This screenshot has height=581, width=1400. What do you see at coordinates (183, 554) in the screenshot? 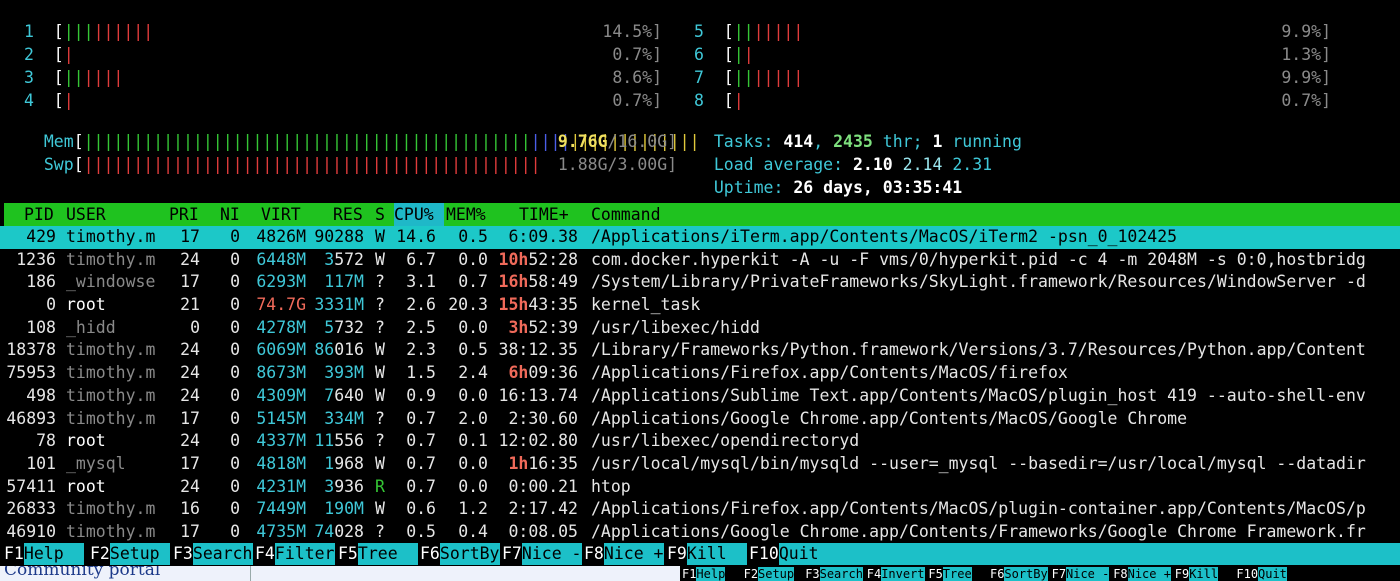
I see `fkey-f3: F3` at bounding box center [183, 554].